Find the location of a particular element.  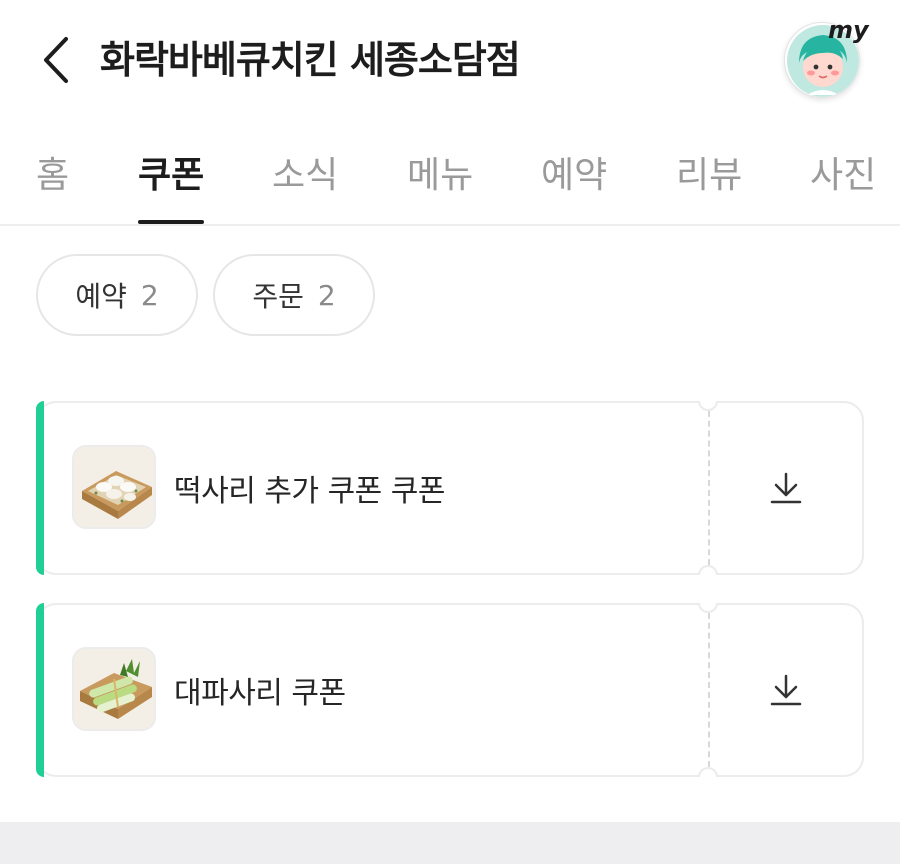

tab-news: 소식 is located at coordinates (305, 185).